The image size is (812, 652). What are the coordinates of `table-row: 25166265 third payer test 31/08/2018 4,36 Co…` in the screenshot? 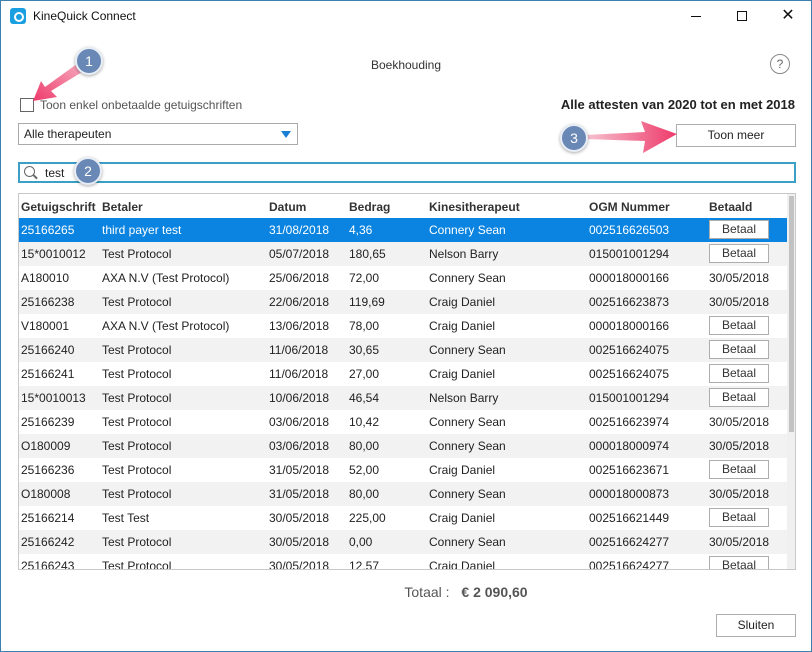 It's located at (403, 230).